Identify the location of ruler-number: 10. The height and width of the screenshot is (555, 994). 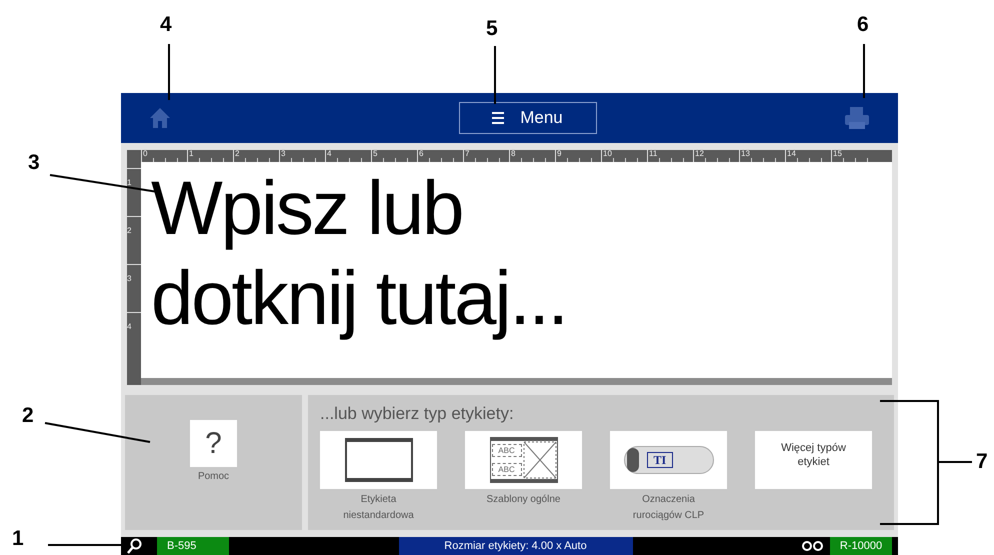
(607, 154).